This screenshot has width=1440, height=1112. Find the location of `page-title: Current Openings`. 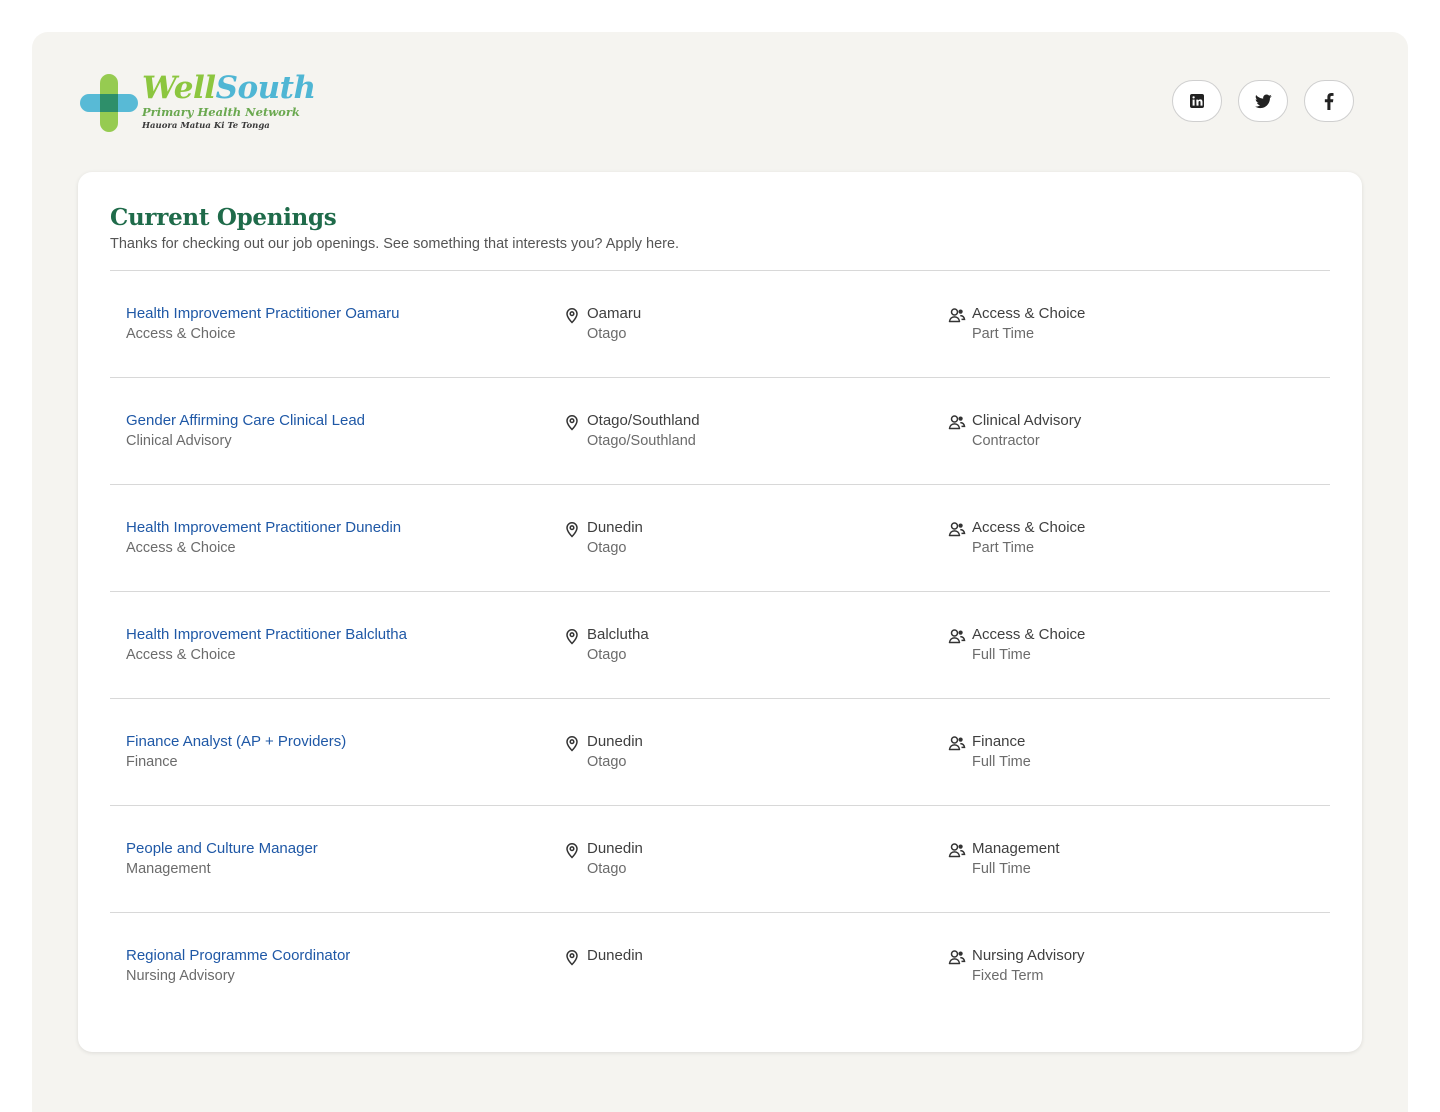

page-title: Current Openings is located at coordinates (223, 217).